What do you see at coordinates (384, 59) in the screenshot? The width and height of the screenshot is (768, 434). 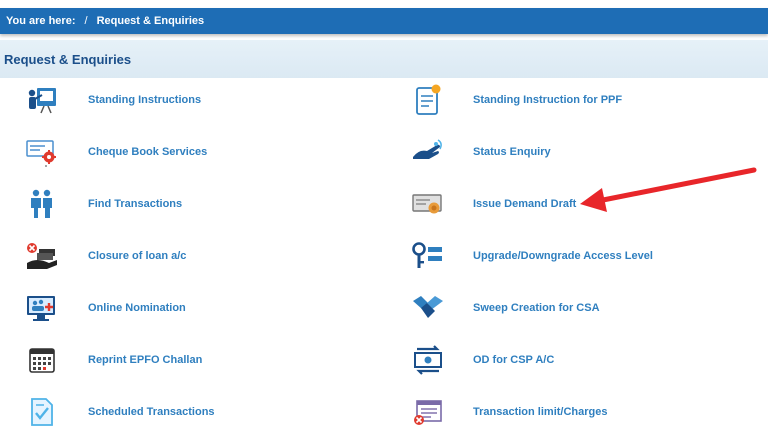 I see `section-header: Request & Enquiries` at bounding box center [384, 59].